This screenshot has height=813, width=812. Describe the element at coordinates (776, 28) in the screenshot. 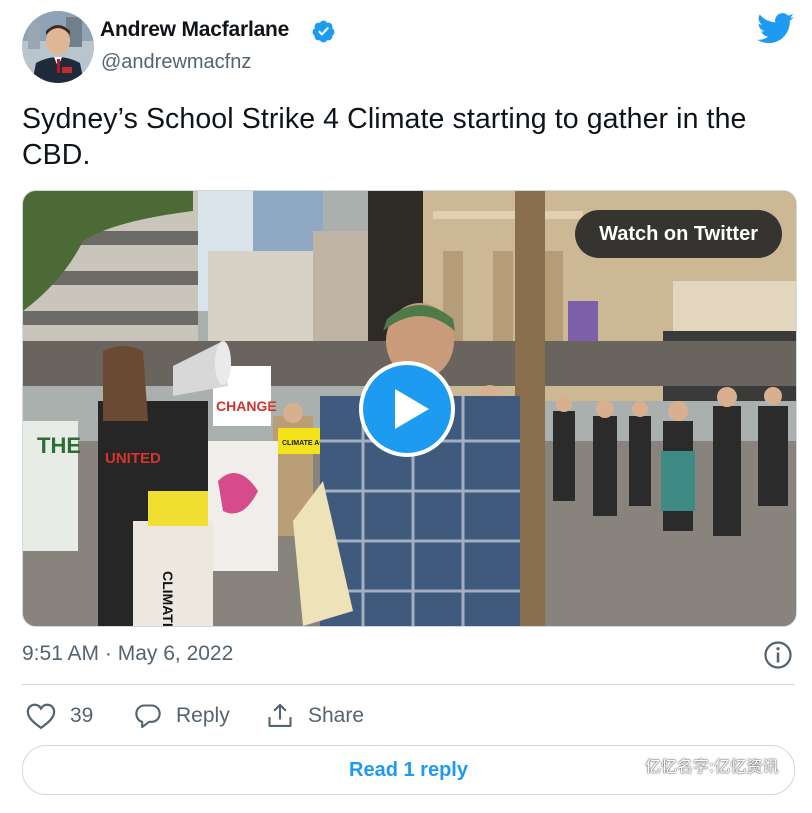

I see `twitter-bird-icon` at that location.